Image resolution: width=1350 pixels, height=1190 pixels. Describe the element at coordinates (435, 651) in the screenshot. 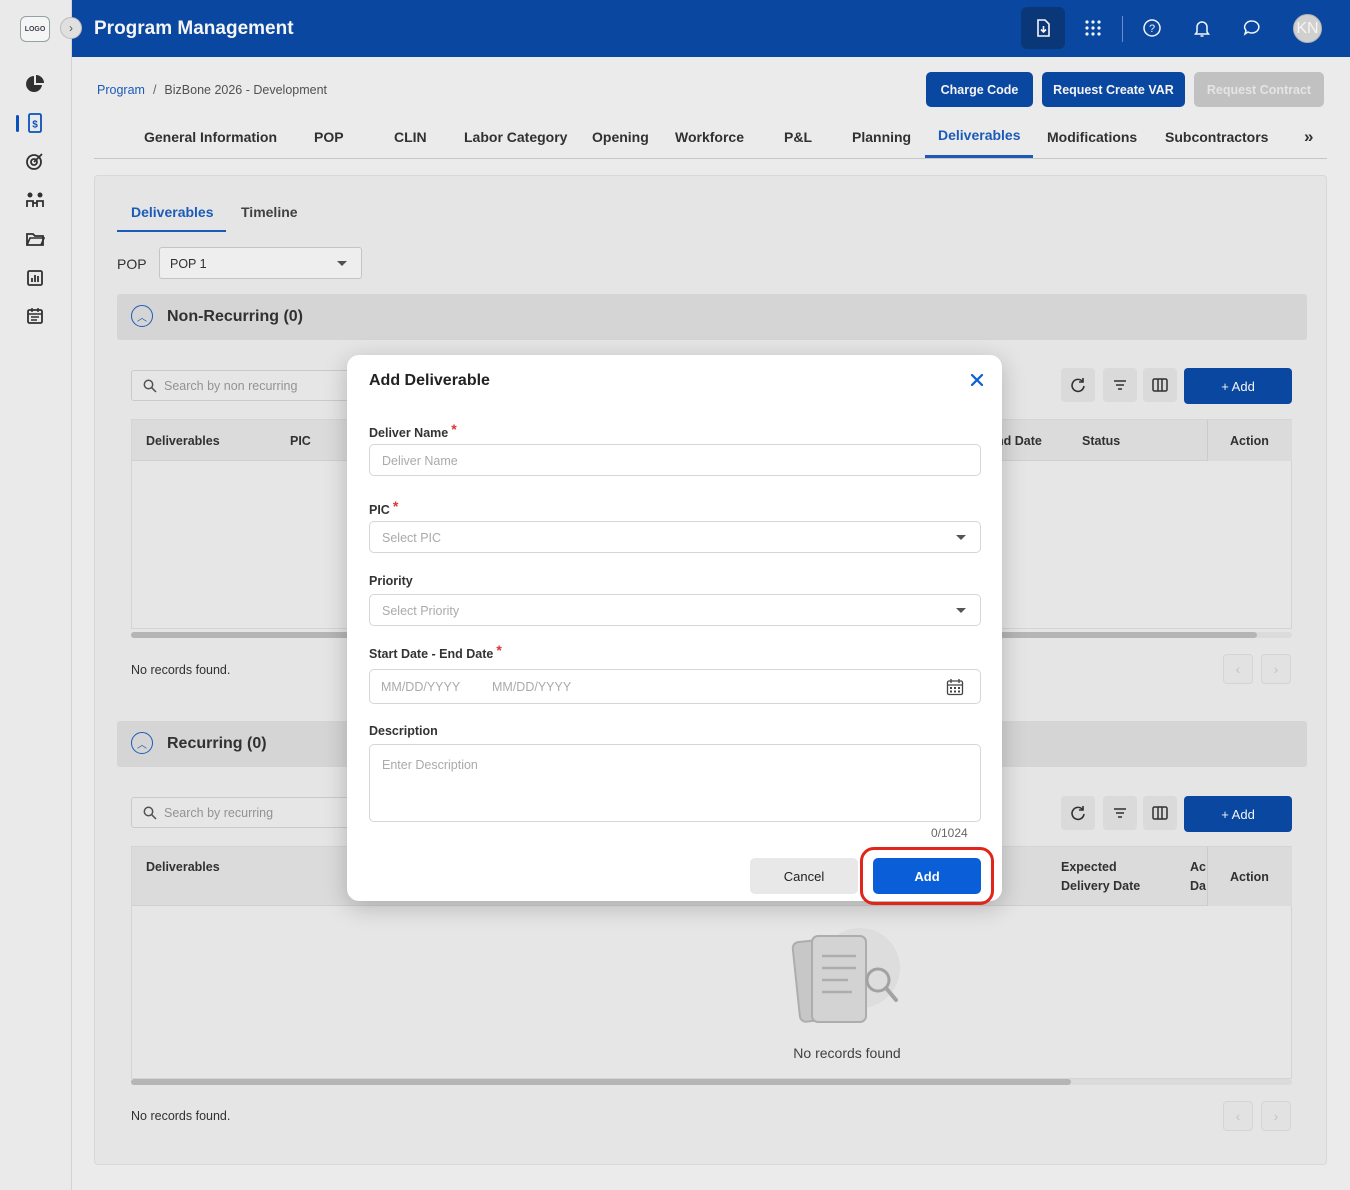

I see `date-range-label: Start Date - End Date *` at that location.